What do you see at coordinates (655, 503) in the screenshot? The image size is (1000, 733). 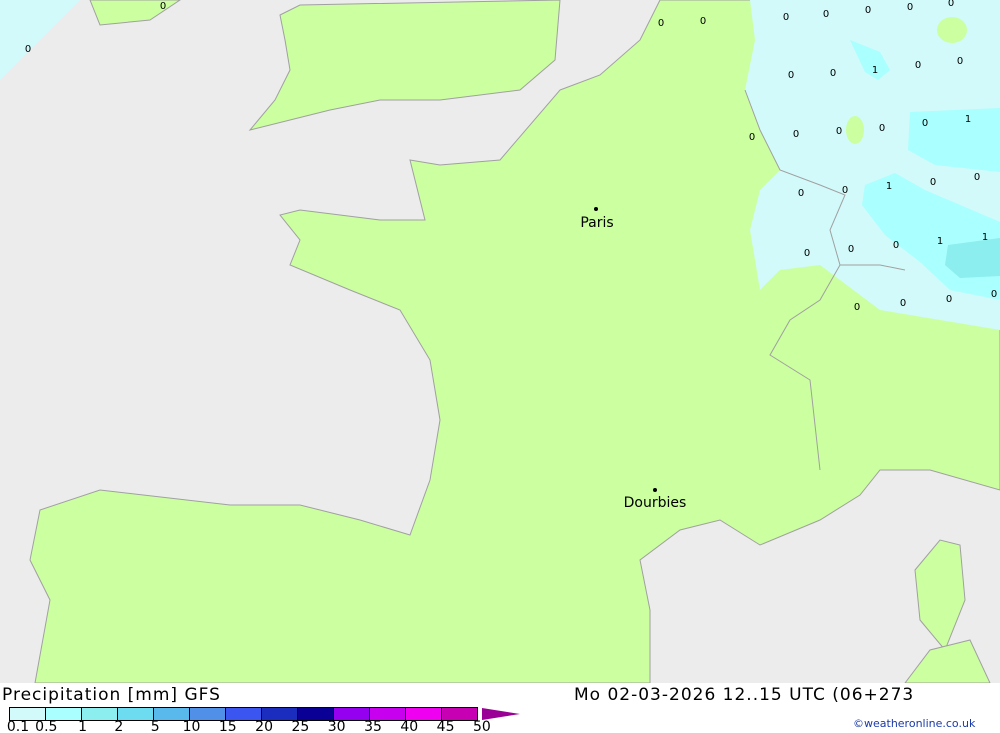 I see `city-label: Dourbies` at bounding box center [655, 503].